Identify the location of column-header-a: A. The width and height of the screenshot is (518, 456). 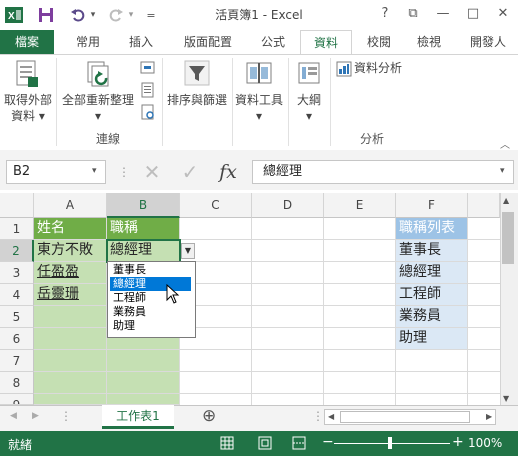
(70, 205).